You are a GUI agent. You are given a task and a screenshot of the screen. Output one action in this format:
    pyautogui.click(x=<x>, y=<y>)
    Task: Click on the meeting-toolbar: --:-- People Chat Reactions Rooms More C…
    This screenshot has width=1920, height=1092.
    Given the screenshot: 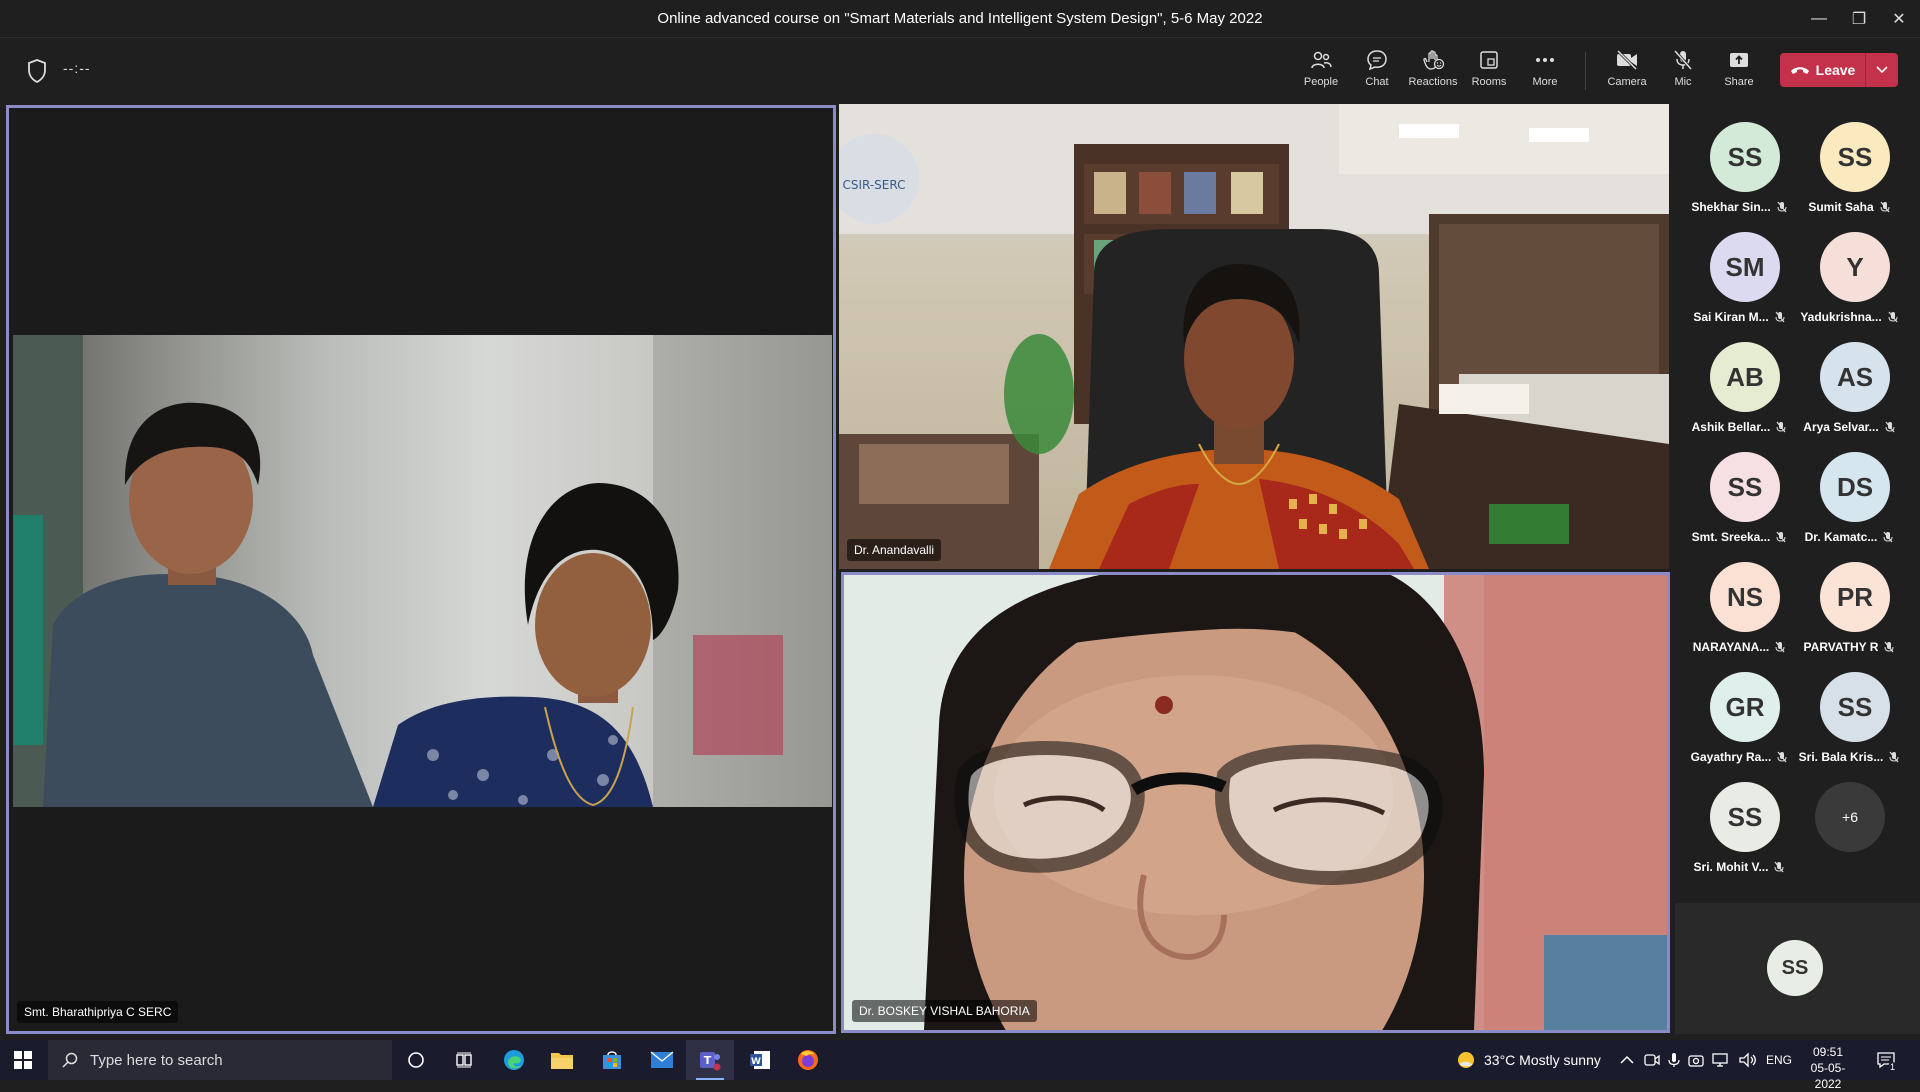 What is the action you would take?
    pyautogui.click(x=960, y=70)
    